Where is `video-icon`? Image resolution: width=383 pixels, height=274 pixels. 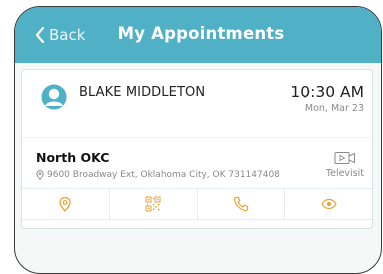
video-icon is located at coordinates (344, 158).